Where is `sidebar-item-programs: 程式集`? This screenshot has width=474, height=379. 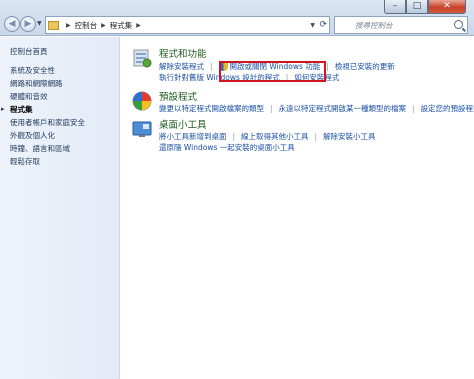 sidebar-item-programs: 程式集 is located at coordinates (59, 109).